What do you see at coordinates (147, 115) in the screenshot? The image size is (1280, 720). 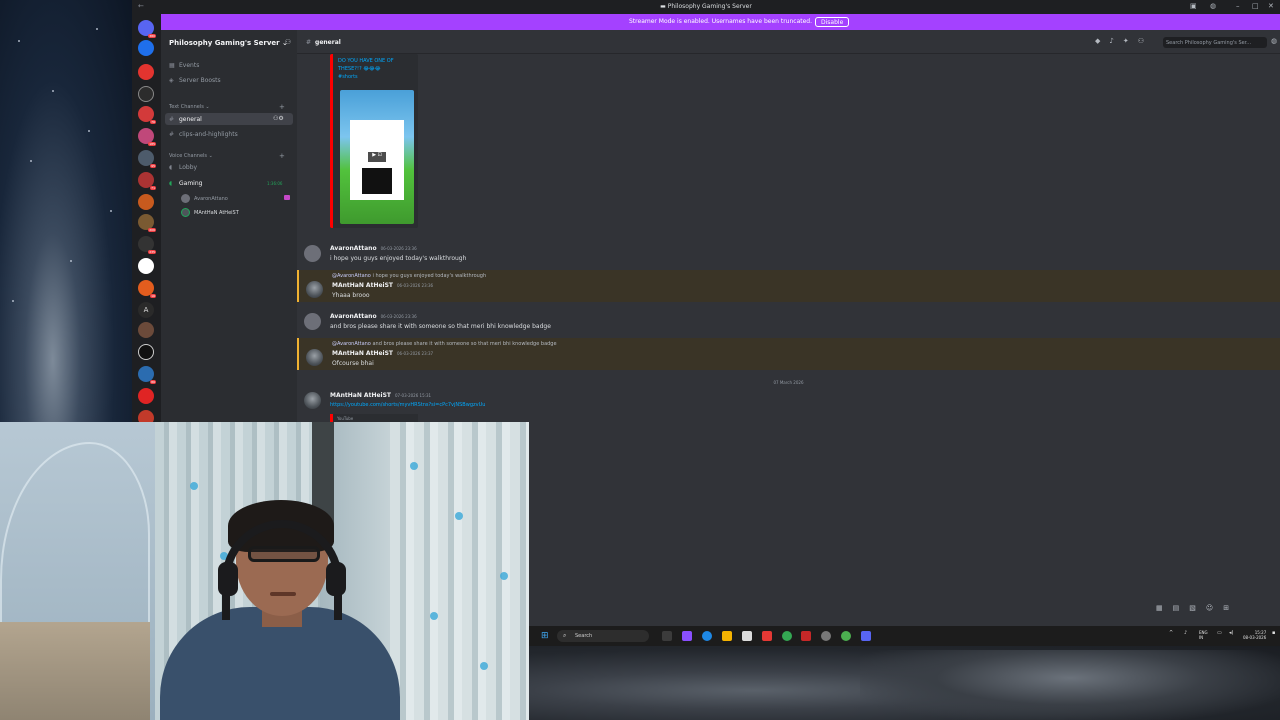 I see `server-icon: 76` at bounding box center [147, 115].